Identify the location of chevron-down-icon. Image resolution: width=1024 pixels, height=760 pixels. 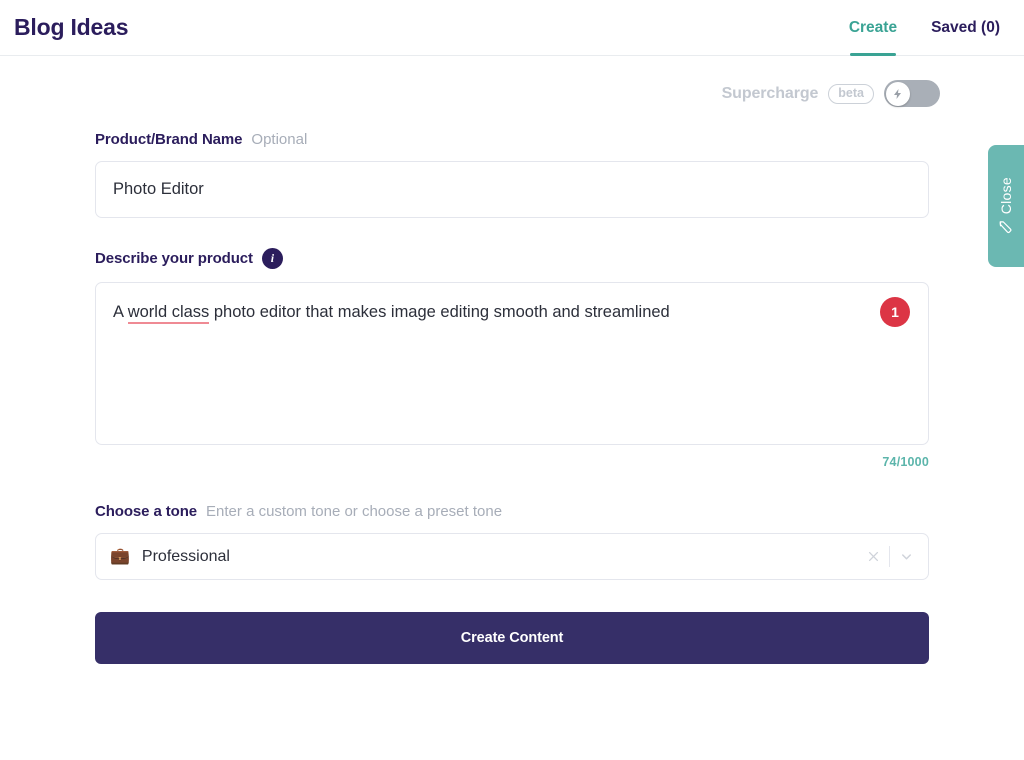
(906, 557).